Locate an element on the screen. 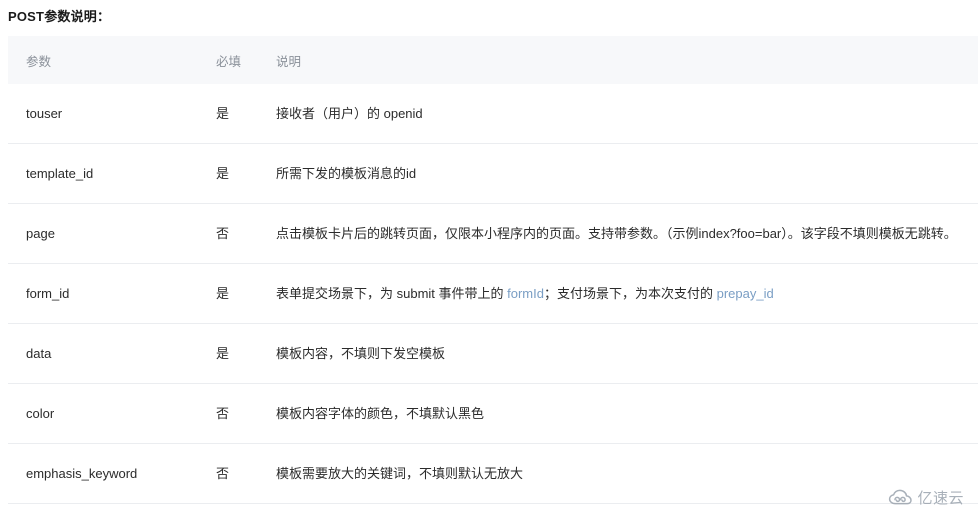 The width and height of the screenshot is (978, 518). parameter-description: 模板内容，不填则下发空模板 is located at coordinates (627, 353).